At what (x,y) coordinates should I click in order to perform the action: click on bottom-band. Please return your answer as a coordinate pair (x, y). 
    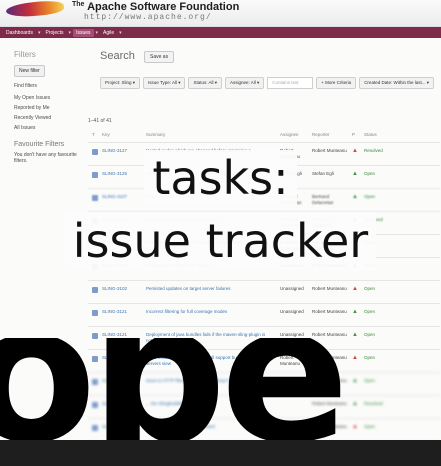
    Looking at the image, I should click on (220, 453).